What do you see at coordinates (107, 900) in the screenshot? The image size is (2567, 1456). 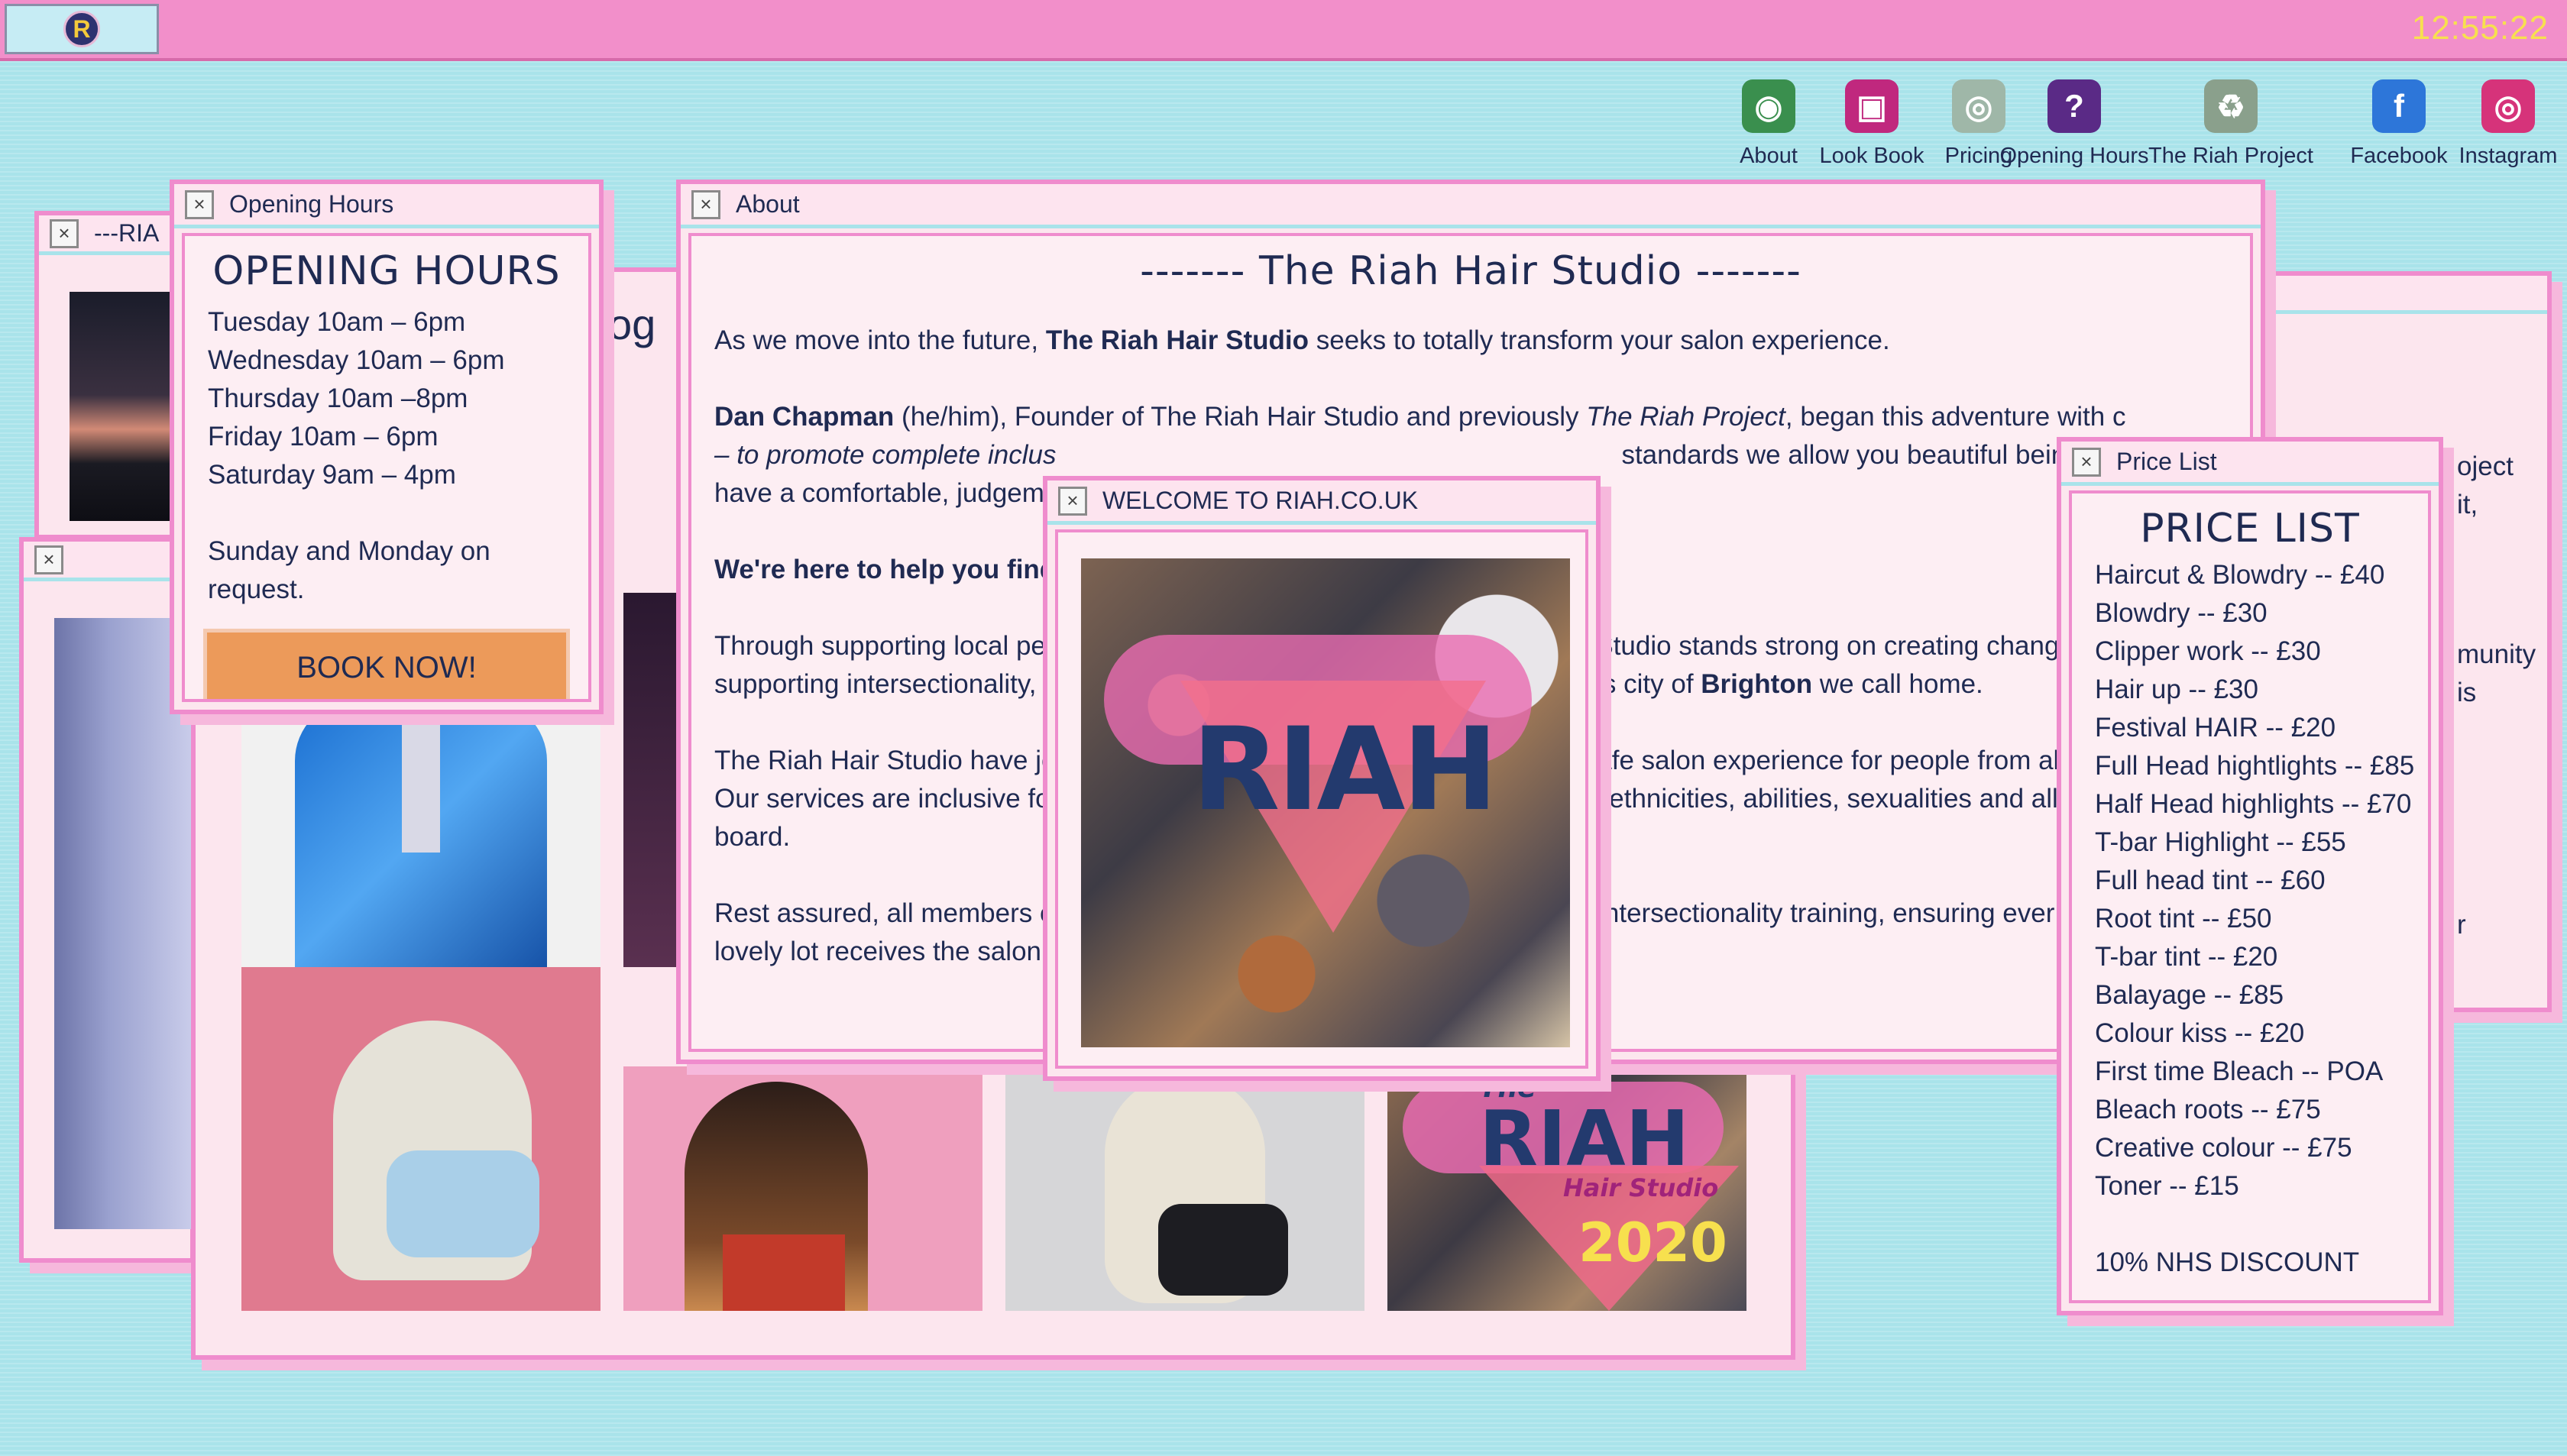 I see `window-room: ×` at bounding box center [107, 900].